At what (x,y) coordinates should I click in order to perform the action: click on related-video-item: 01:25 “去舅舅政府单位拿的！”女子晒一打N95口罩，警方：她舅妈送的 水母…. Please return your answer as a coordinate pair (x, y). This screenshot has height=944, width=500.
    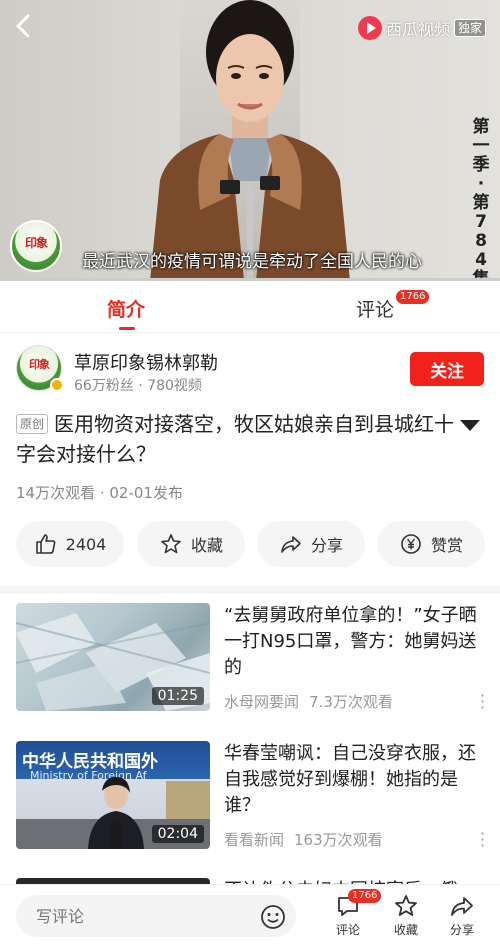
    Looking at the image, I should click on (251, 659).